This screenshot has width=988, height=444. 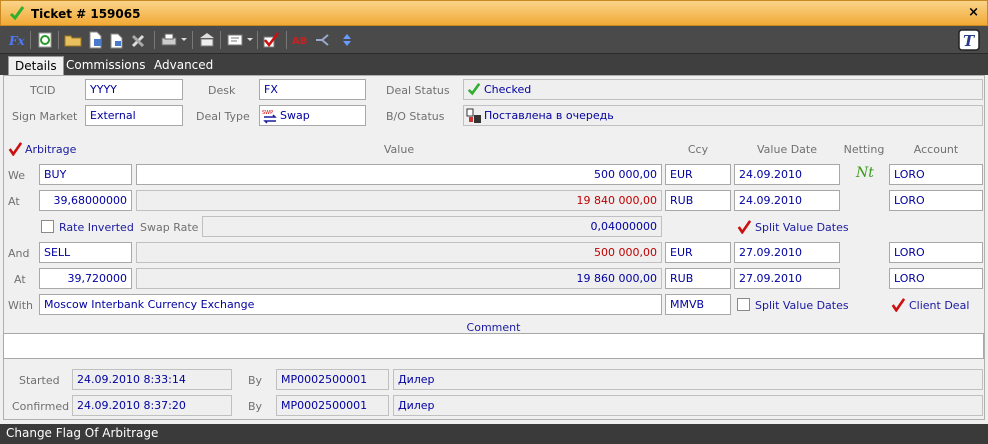 I want to click on client-deal-toggle: Client Deal, so click(x=939, y=305).